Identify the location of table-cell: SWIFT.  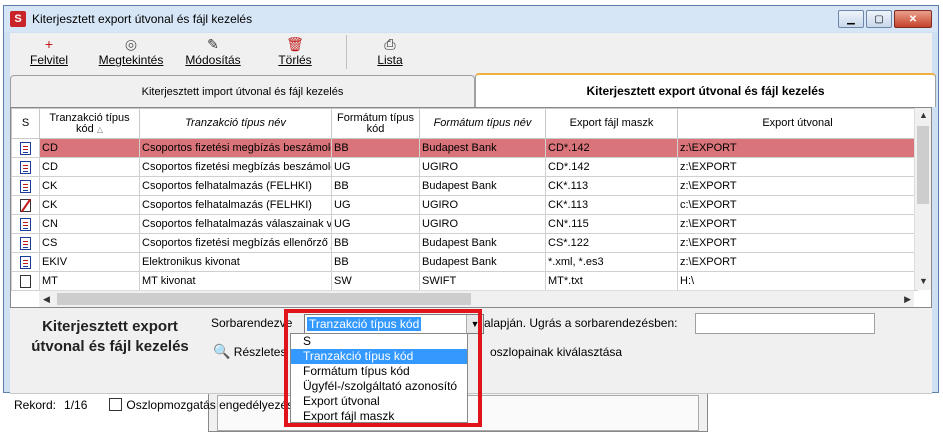
(482, 281).